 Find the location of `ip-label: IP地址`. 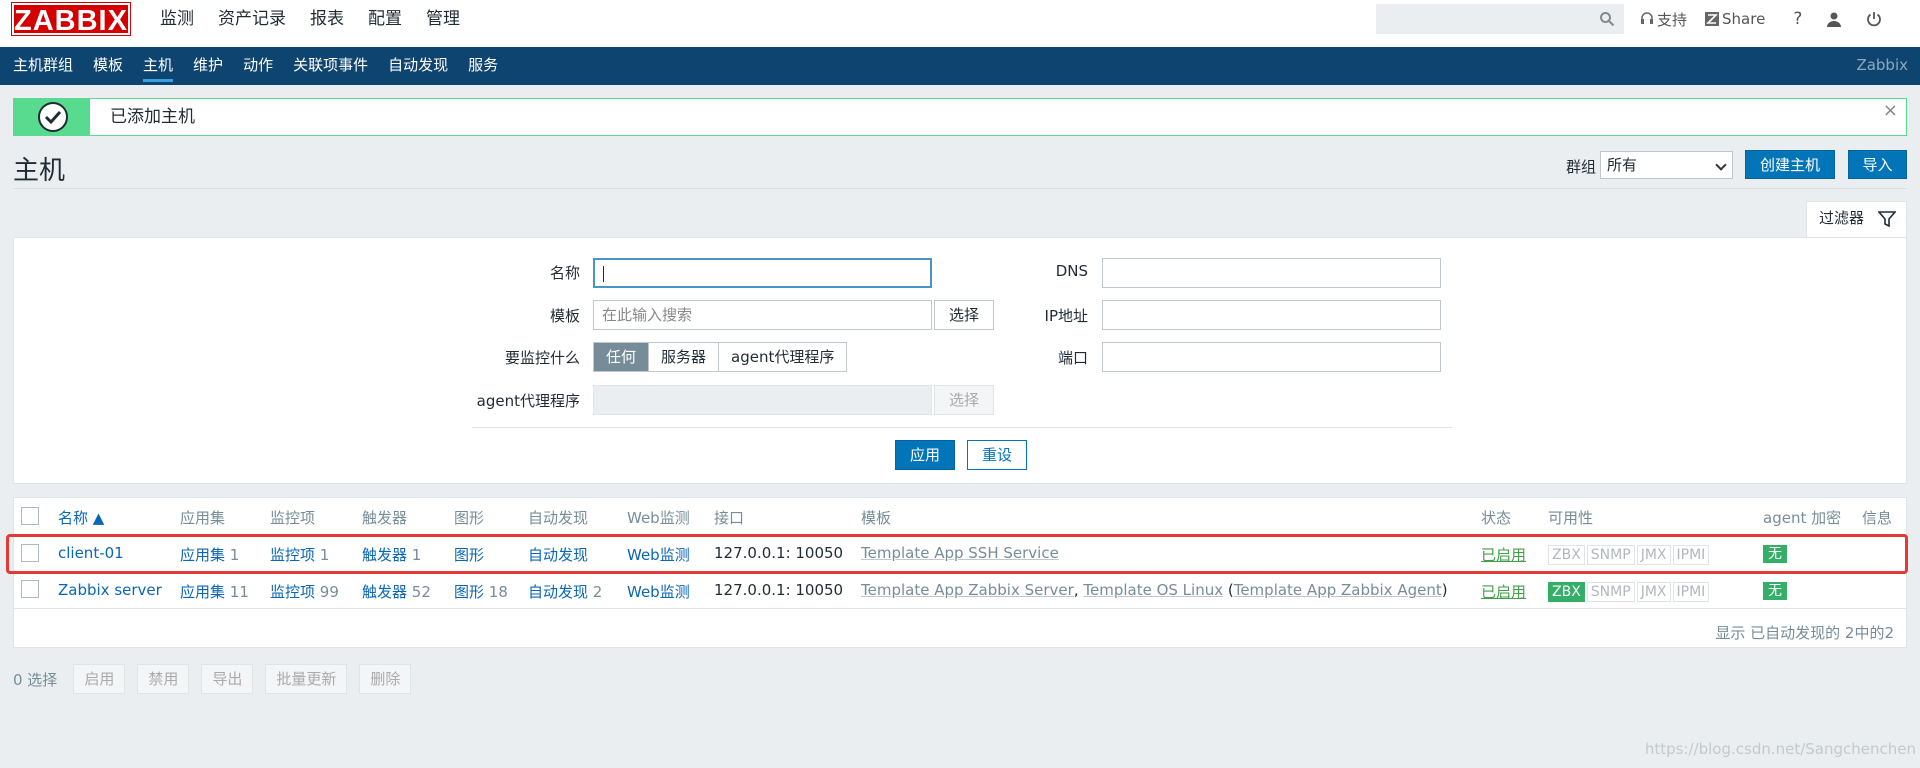

ip-label: IP地址 is located at coordinates (1066, 316).